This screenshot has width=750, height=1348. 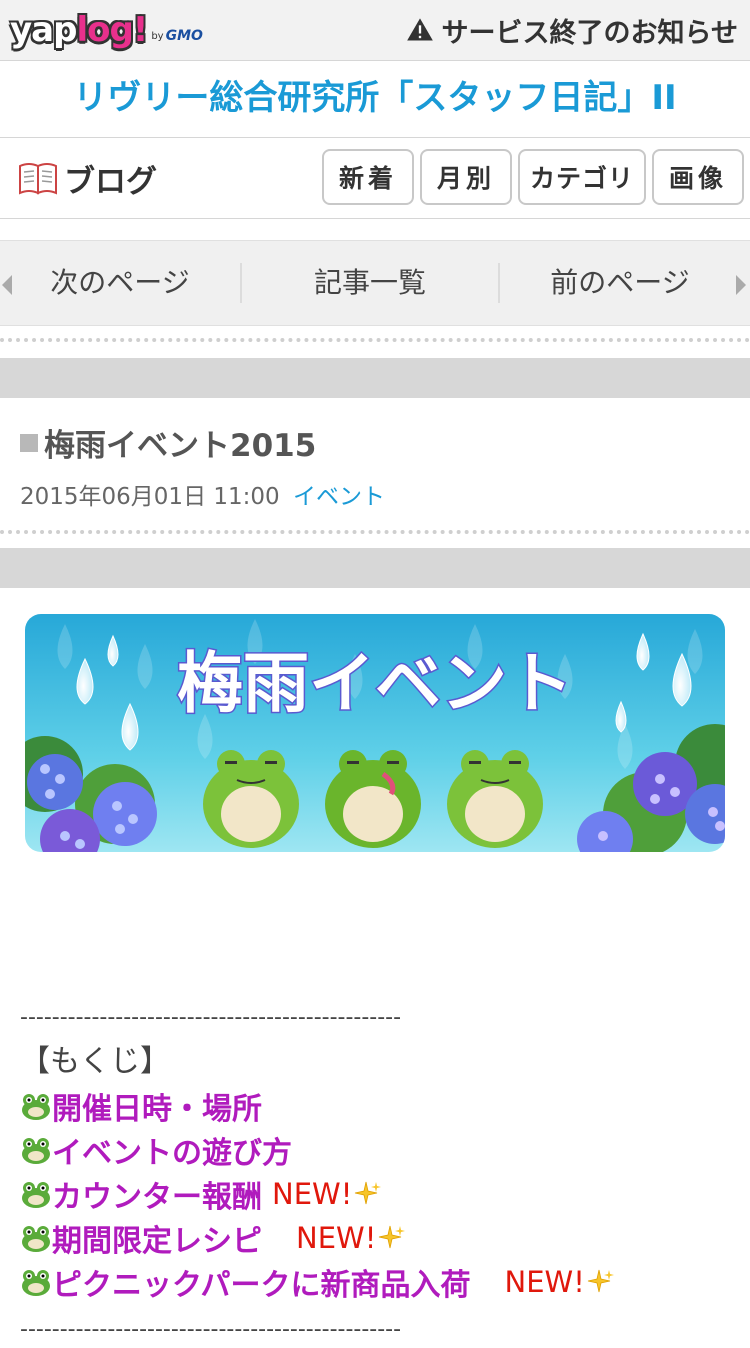 I want to click on menu-category-button: カテゴリ, so click(x=582, y=177).